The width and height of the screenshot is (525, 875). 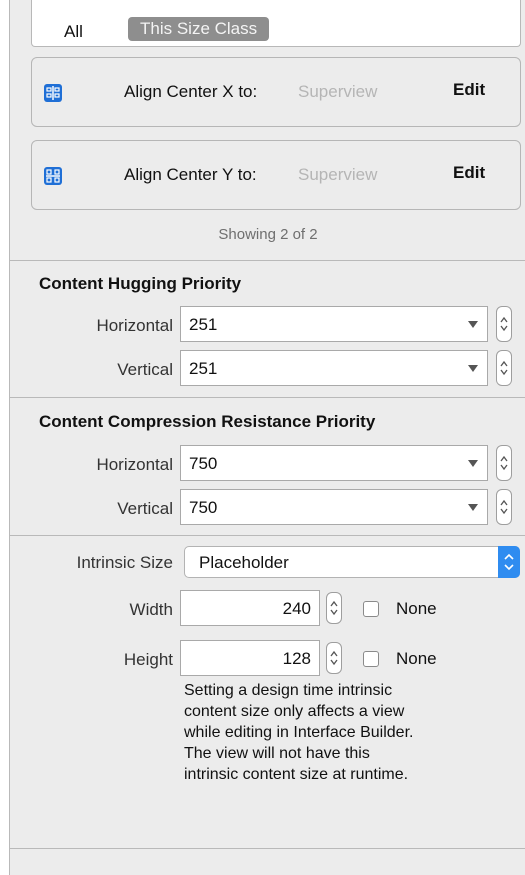 What do you see at coordinates (207, 421) in the screenshot?
I see `compression-resistance-title: Content Compression Resistance Priority` at bounding box center [207, 421].